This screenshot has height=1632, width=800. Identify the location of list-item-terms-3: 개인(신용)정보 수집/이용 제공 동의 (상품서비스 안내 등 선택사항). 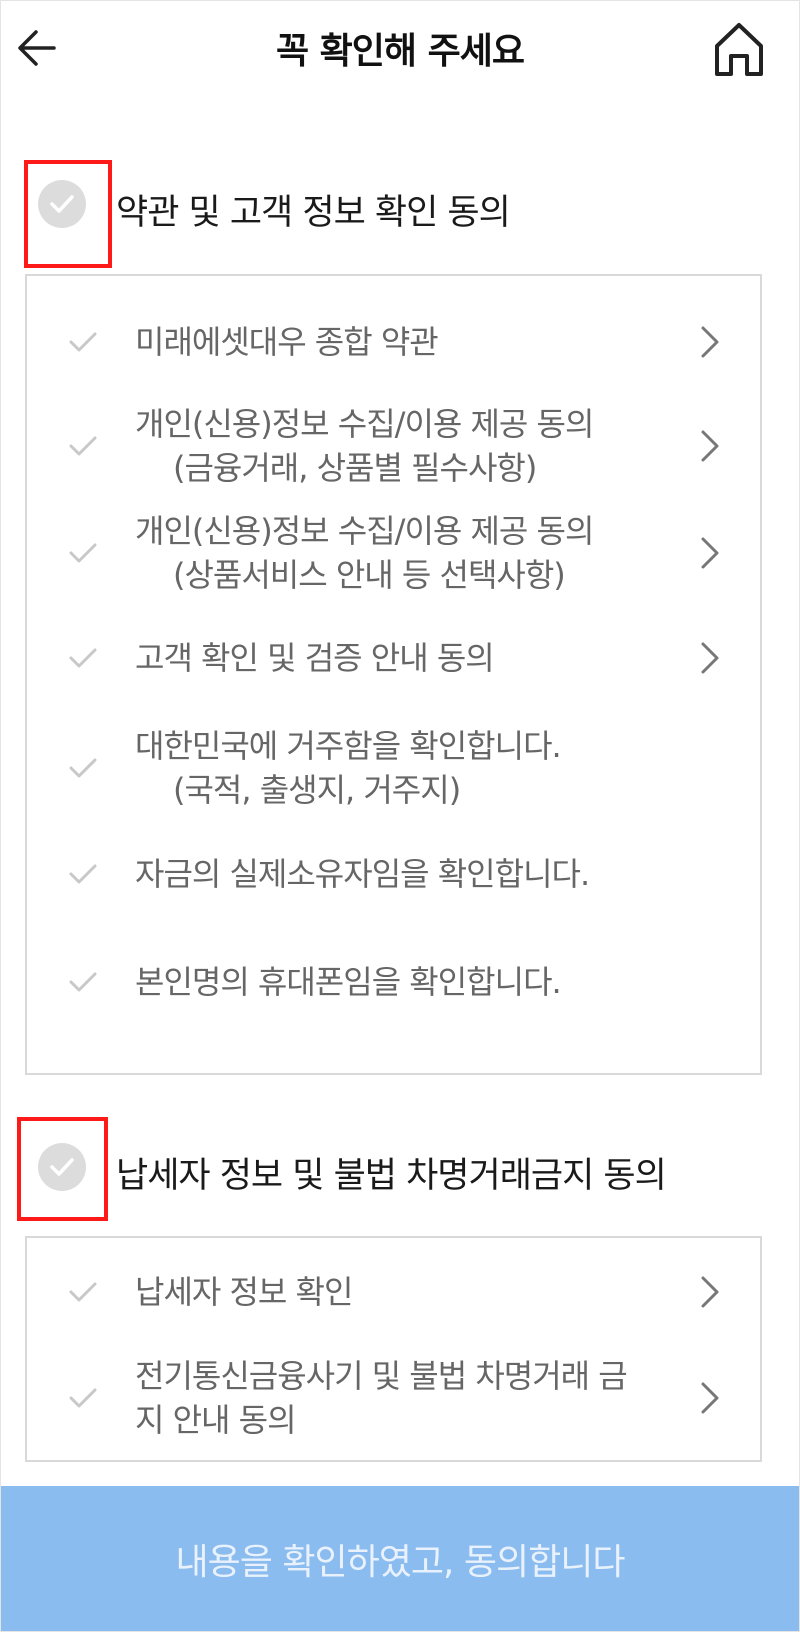
(393, 553).